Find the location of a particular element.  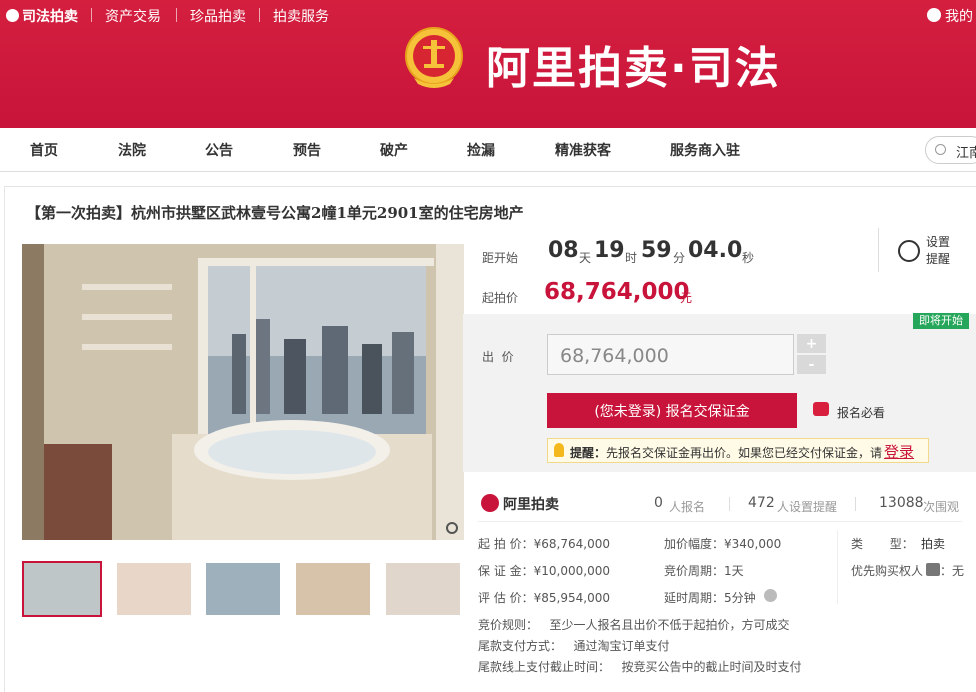

login-tip: 提醒： 先报名交保证金再出价。如果您已经交付保证金，请 登录 is located at coordinates (738, 450).